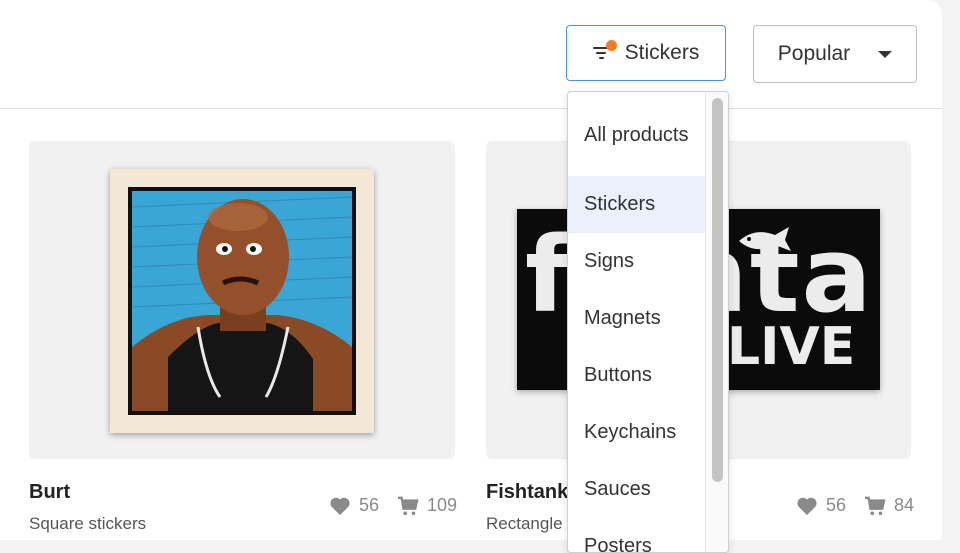 The image size is (960, 553). Describe the element at coordinates (393, 505) in the screenshot. I see `product-stats: 56 109` at that location.